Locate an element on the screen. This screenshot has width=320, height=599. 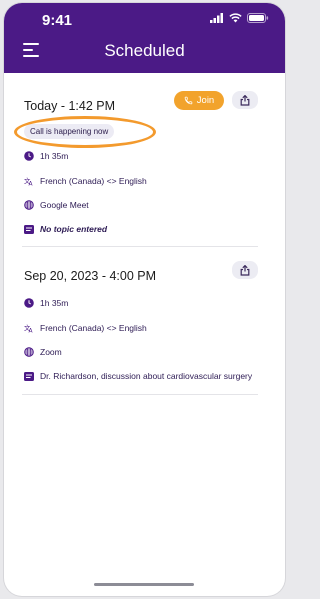
status-time: 9:41 is located at coordinates (57, 20).